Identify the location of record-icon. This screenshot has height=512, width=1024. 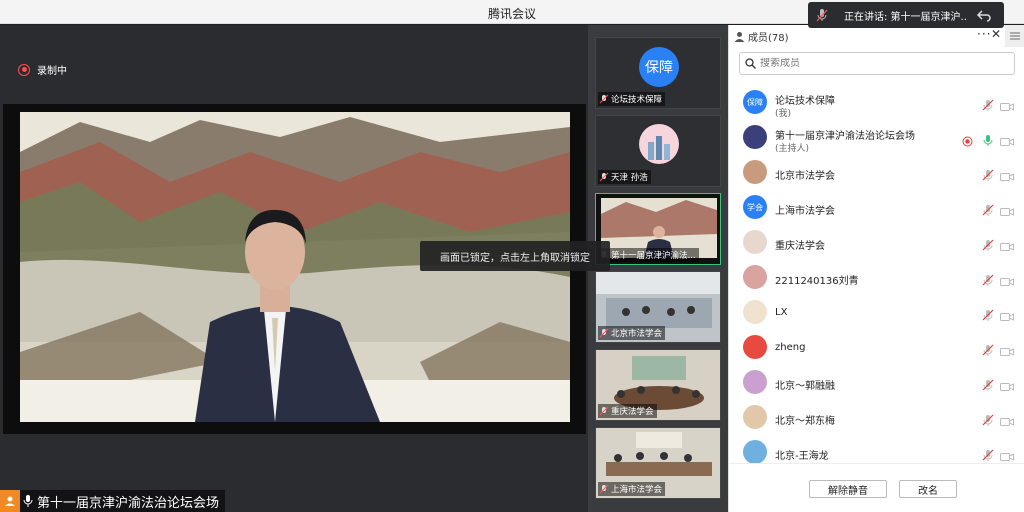
(24, 69).